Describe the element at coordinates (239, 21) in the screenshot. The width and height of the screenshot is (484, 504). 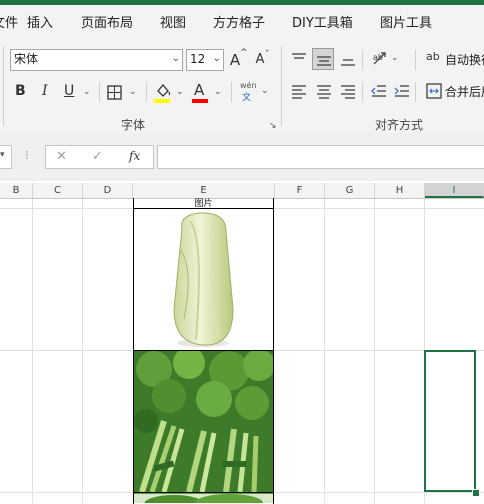
I see `tab-fangfangezi: 方方格子` at that location.